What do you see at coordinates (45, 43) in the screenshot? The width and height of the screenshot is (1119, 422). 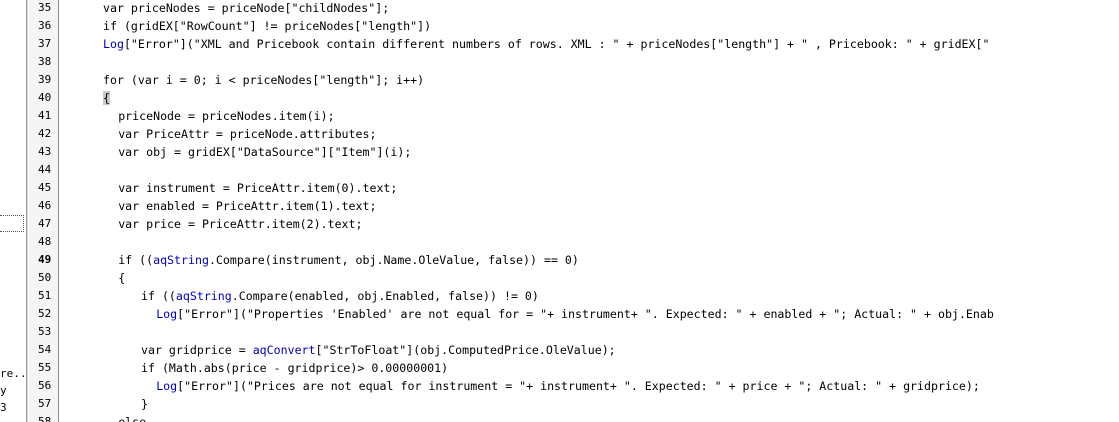 I see `line-number: 37` at bounding box center [45, 43].